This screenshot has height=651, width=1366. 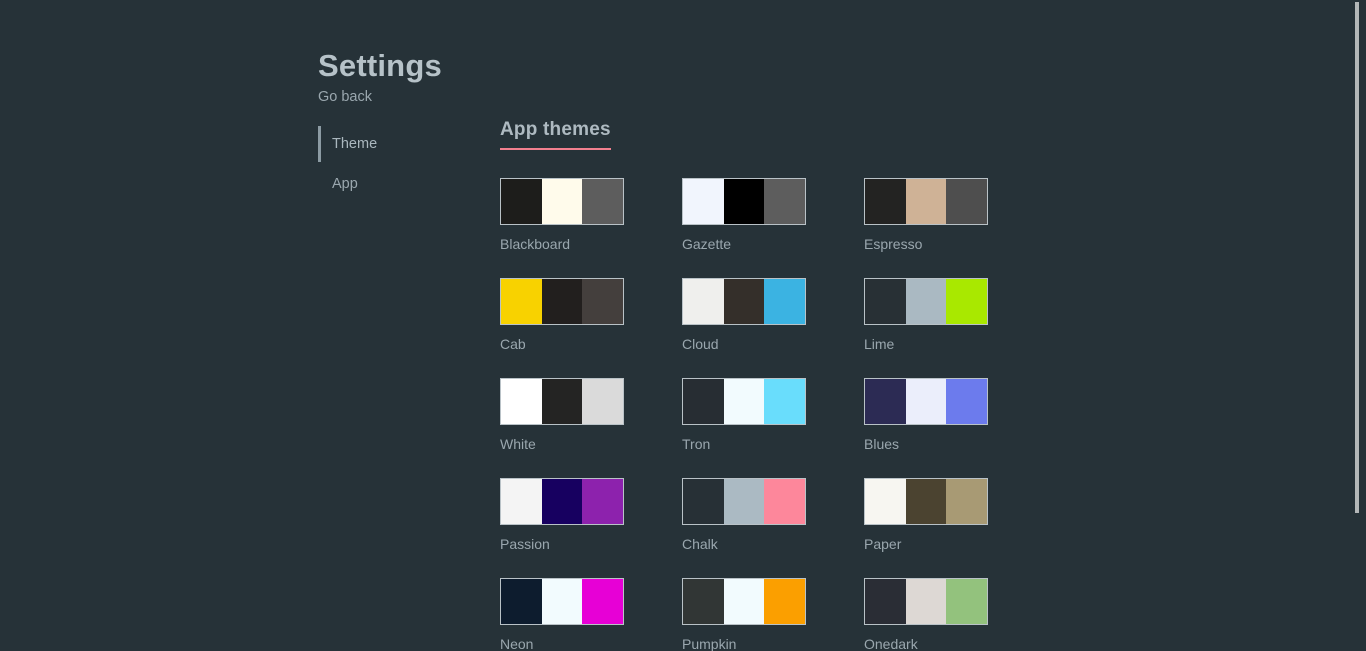 What do you see at coordinates (926, 328) in the screenshot?
I see `theme-option: Lime` at bounding box center [926, 328].